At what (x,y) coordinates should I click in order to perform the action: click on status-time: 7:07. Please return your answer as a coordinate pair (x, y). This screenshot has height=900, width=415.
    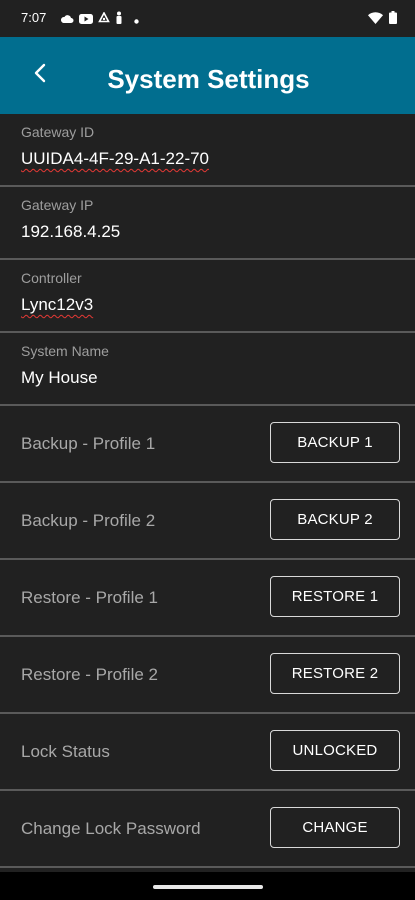
    Looking at the image, I should click on (34, 17).